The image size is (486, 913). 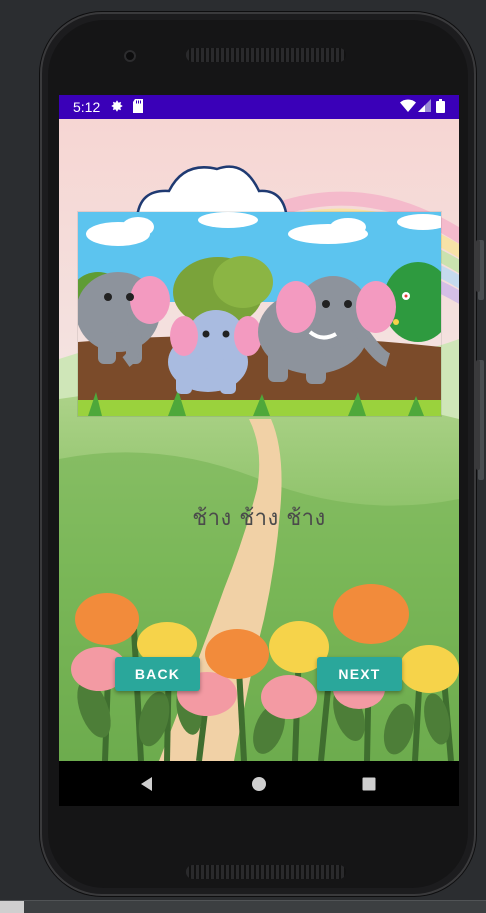 What do you see at coordinates (478, 415) in the screenshot?
I see `volume-button` at bounding box center [478, 415].